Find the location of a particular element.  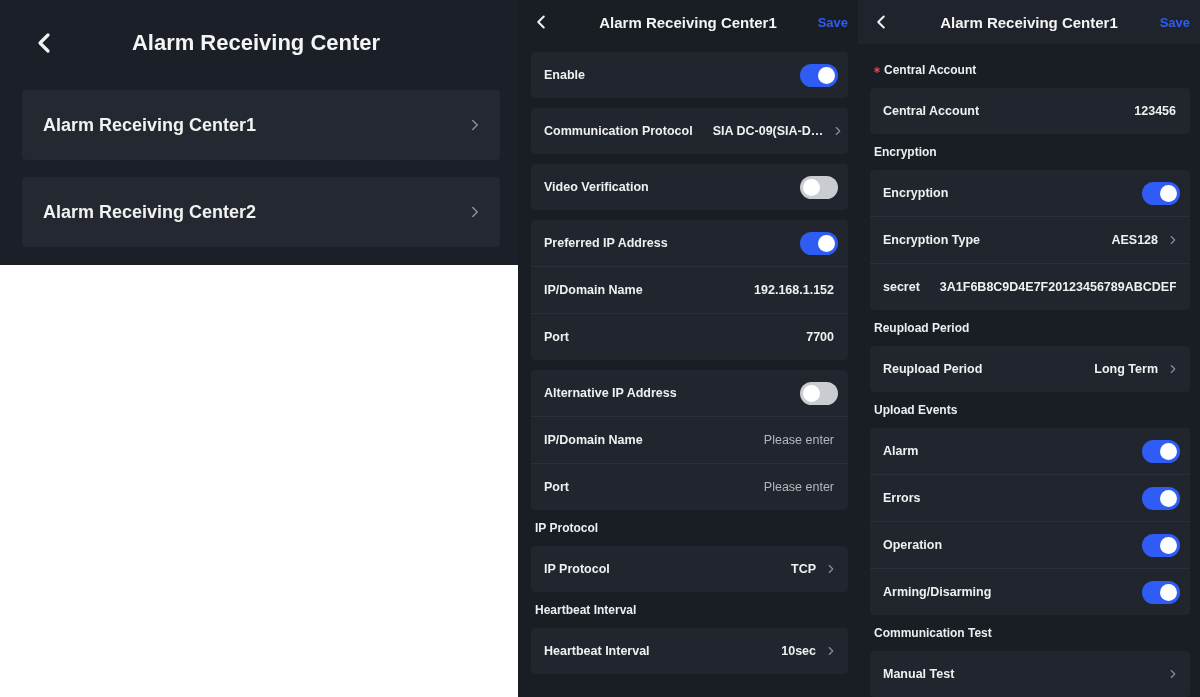

section-header: Communication Test is located at coordinates (933, 633).